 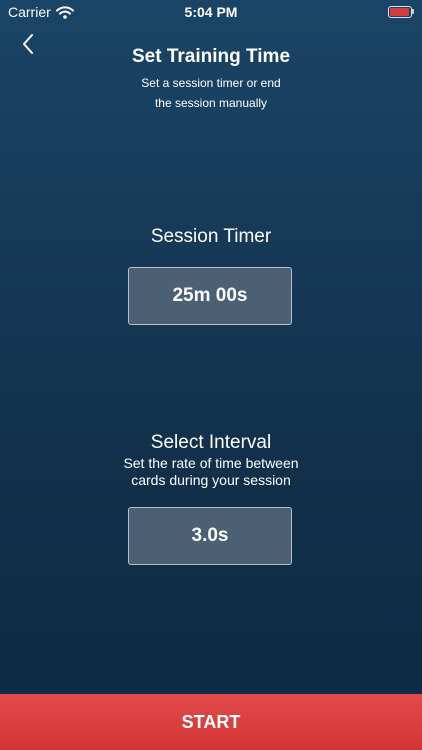 I want to click on start-label: START, so click(x=211, y=721).